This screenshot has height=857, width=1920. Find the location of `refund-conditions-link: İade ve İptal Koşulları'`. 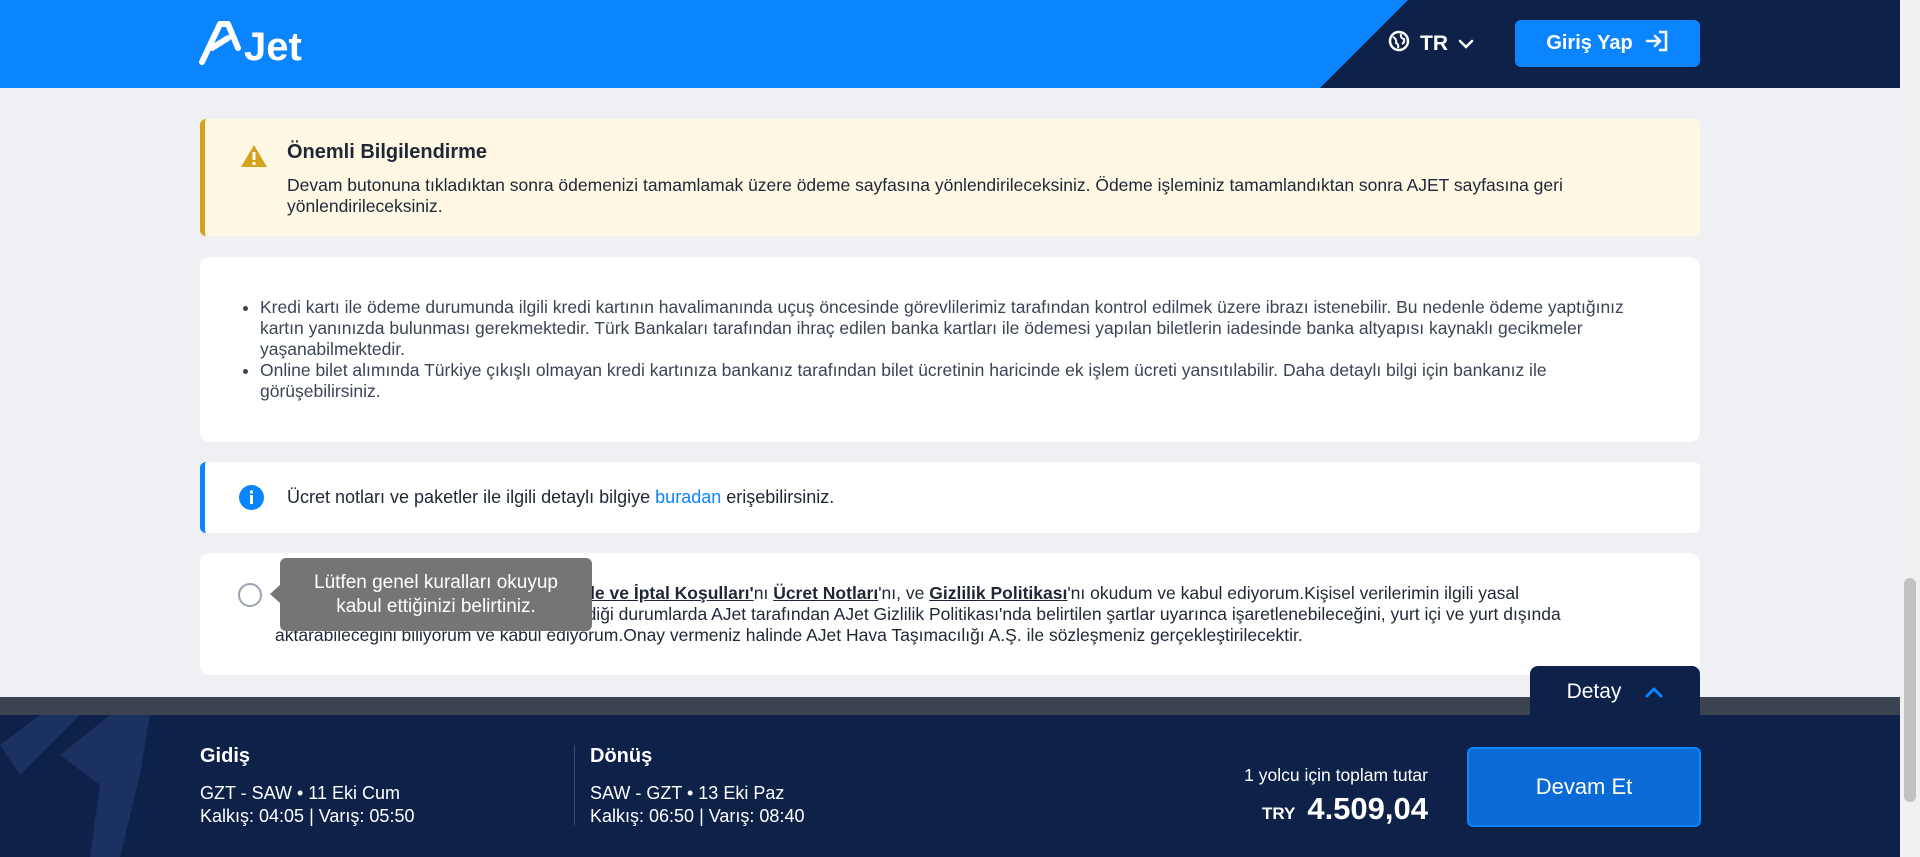

refund-conditions-link: İade ve İptal Koşulları' is located at coordinates (662, 593).